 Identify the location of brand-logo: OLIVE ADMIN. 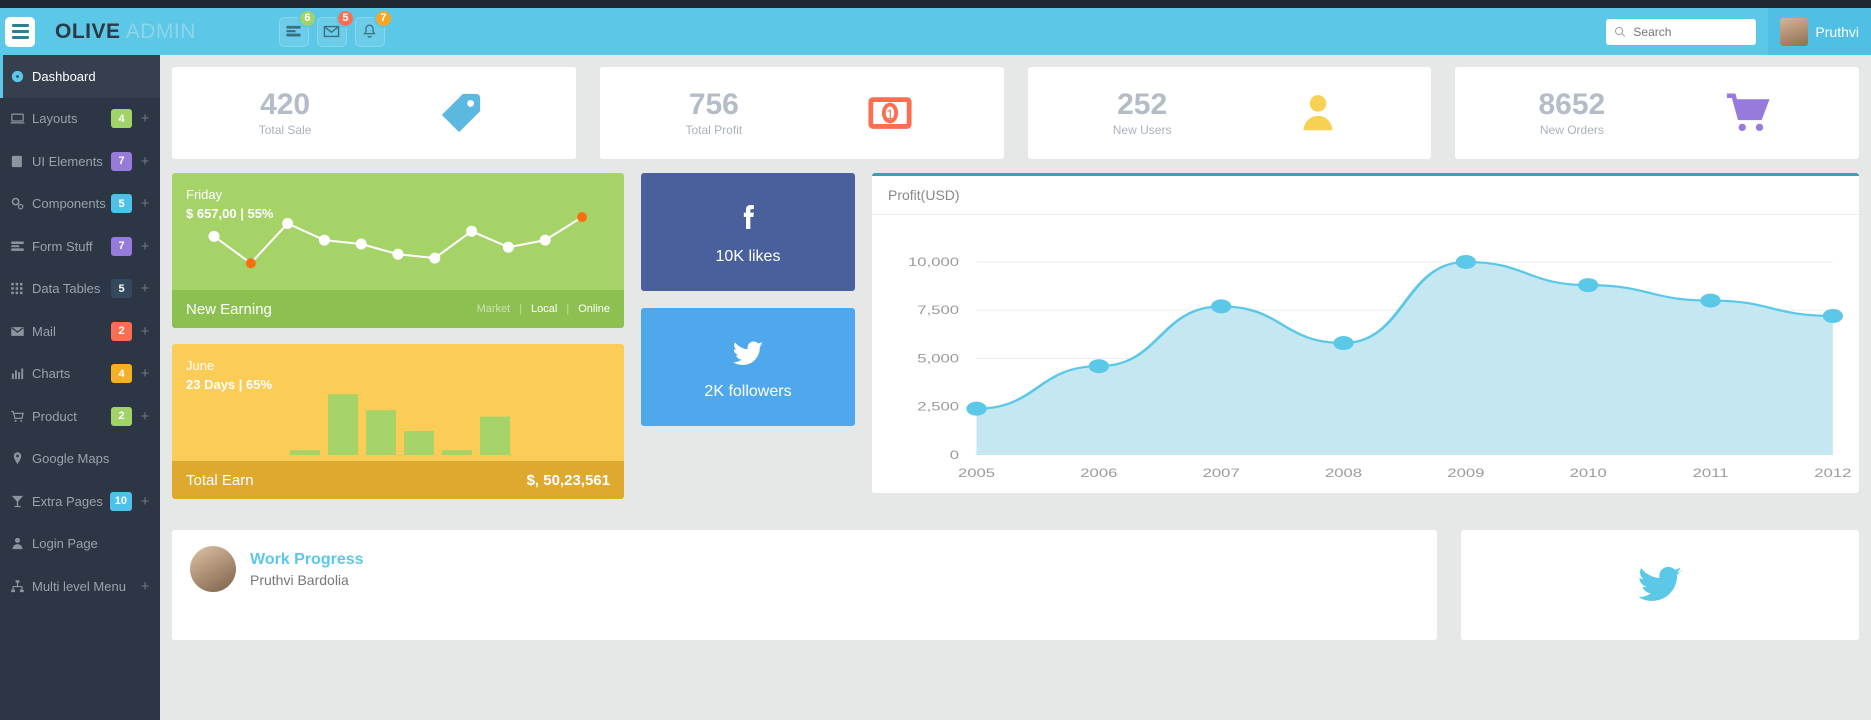
(125, 32).